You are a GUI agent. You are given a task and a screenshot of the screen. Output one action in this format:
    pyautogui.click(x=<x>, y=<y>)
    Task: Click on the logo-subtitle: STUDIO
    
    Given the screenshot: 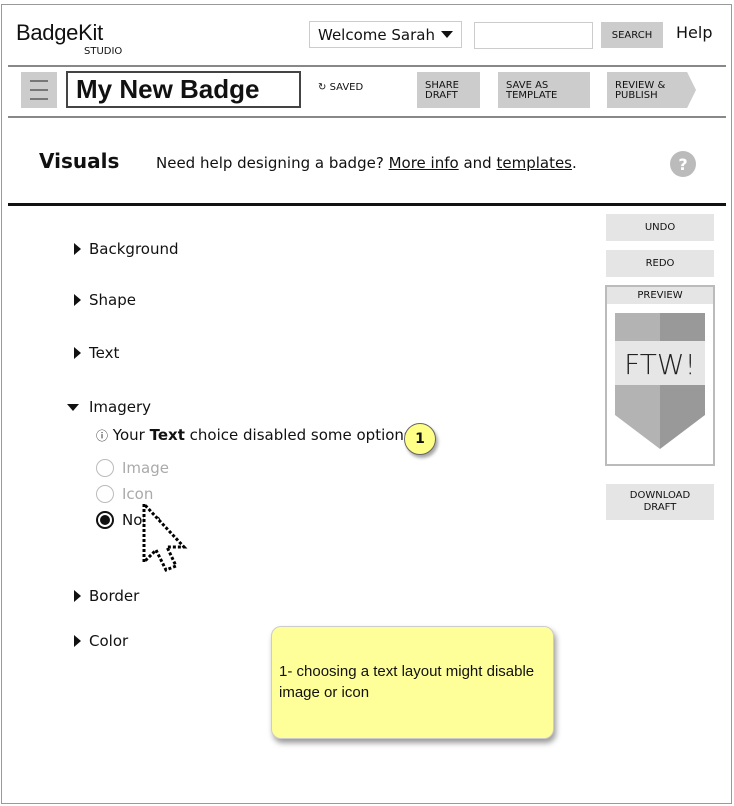 What is the action you would take?
    pyautogui.click(x=103, y=51)
    